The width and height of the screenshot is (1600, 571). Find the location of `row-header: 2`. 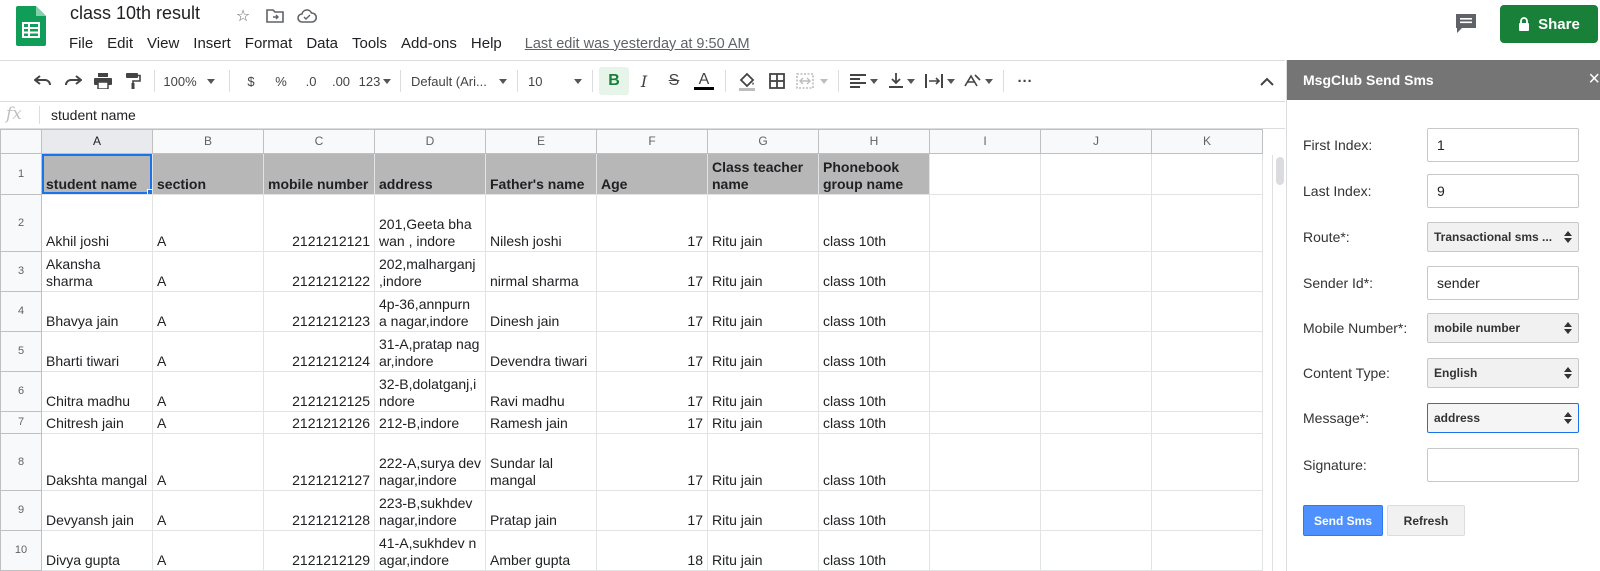

row-header: 2 is located at coordinates (21, 223).